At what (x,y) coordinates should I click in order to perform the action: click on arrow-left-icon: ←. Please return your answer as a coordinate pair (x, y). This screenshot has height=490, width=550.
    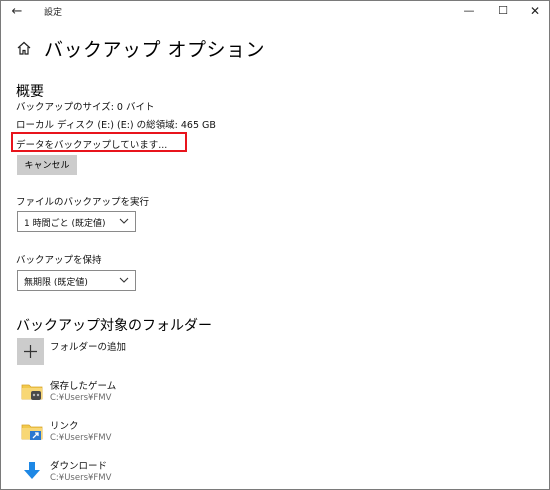
    Looking at the image, I should click on (17, 11).